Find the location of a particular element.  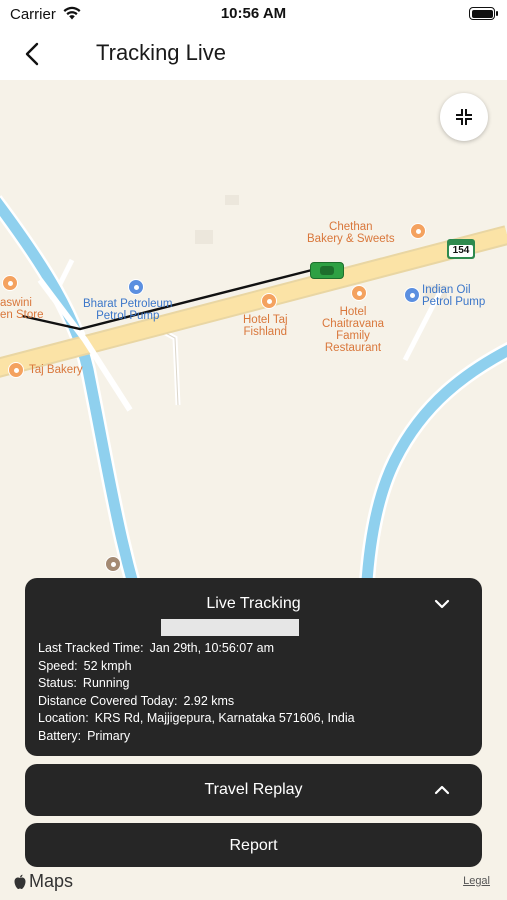

nav-bar: Tracking Live is located at coordinates (253, 54).